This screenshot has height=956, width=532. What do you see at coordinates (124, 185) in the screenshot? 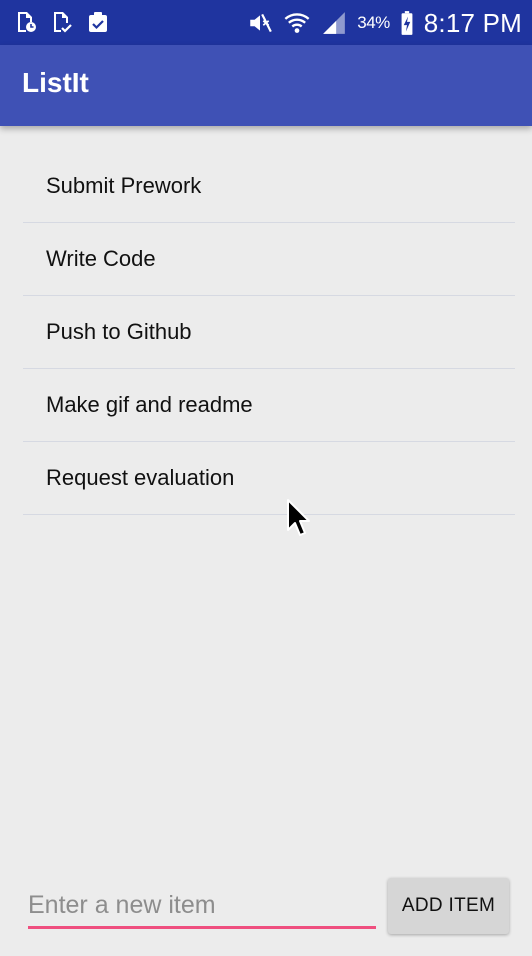
I see `list-item-label: Submit Prework` at bounding box center [124, 185].